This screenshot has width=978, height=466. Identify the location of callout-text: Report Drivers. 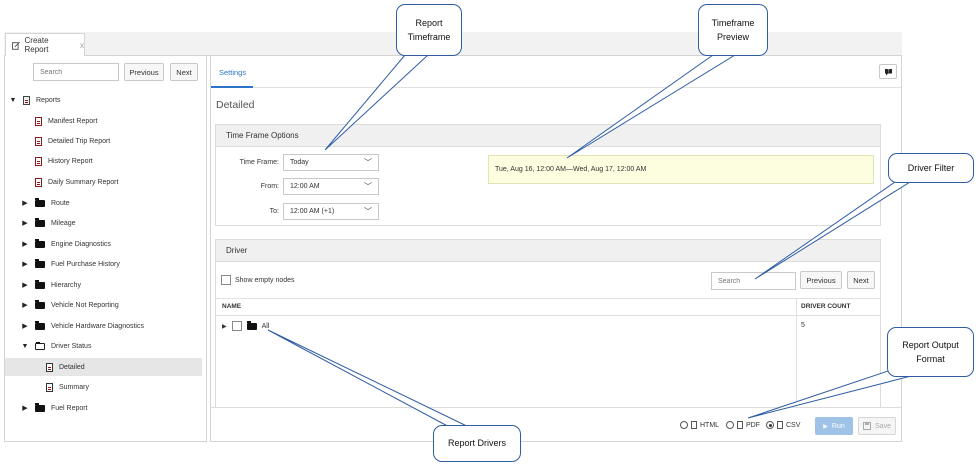
(476, 443).